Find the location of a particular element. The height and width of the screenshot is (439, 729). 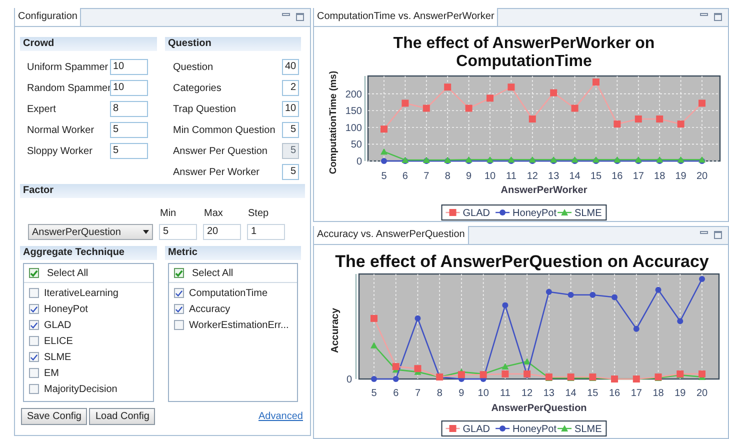

tick-label: 50 is located at coordinates (356, 145).